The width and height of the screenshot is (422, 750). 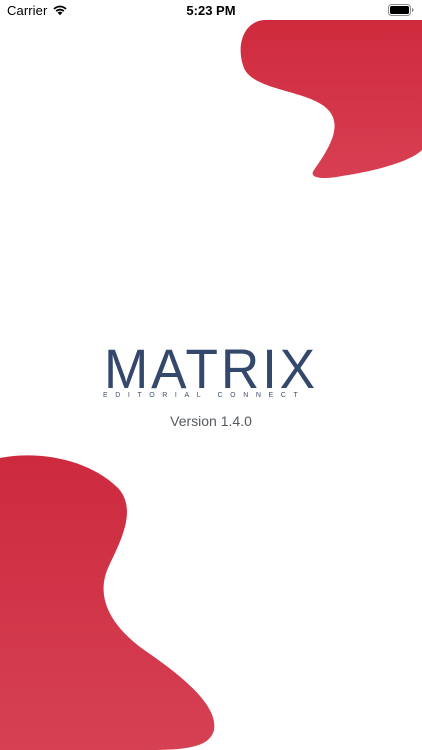 I want to click on app-logo: MATRIX EDITORIAL CONNECT, so click(x=211, y=371).